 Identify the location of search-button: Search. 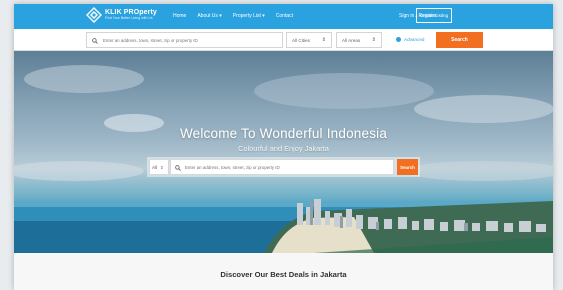
(459, 40).